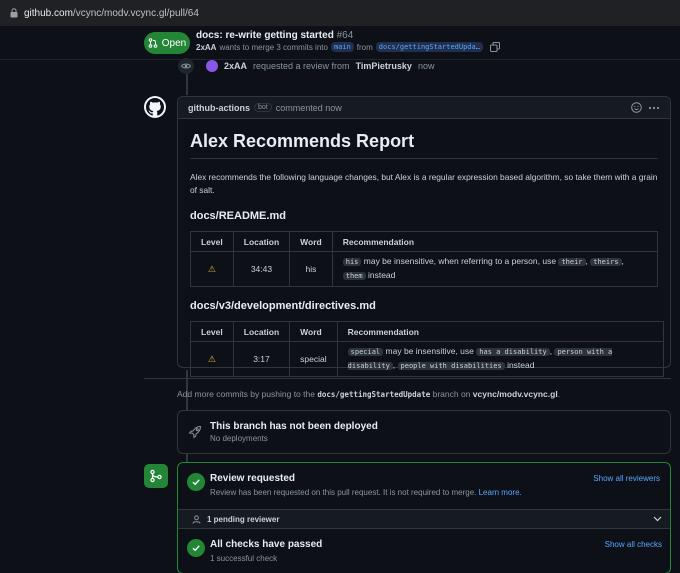 This screenshot has width=680, height=573. What do you see at coordinates (261, 269) in the screenshot?
I see `location-cell: 34:43` at bounding box center [261, 269].